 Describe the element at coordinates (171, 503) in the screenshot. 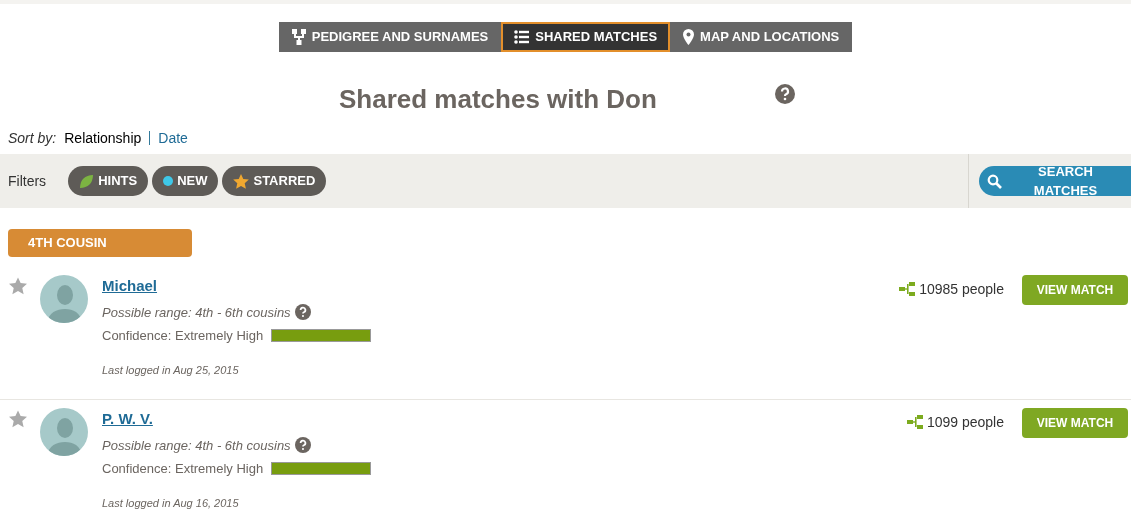

I see `last-login: Last logged in Aug 16, 2015` at that location.